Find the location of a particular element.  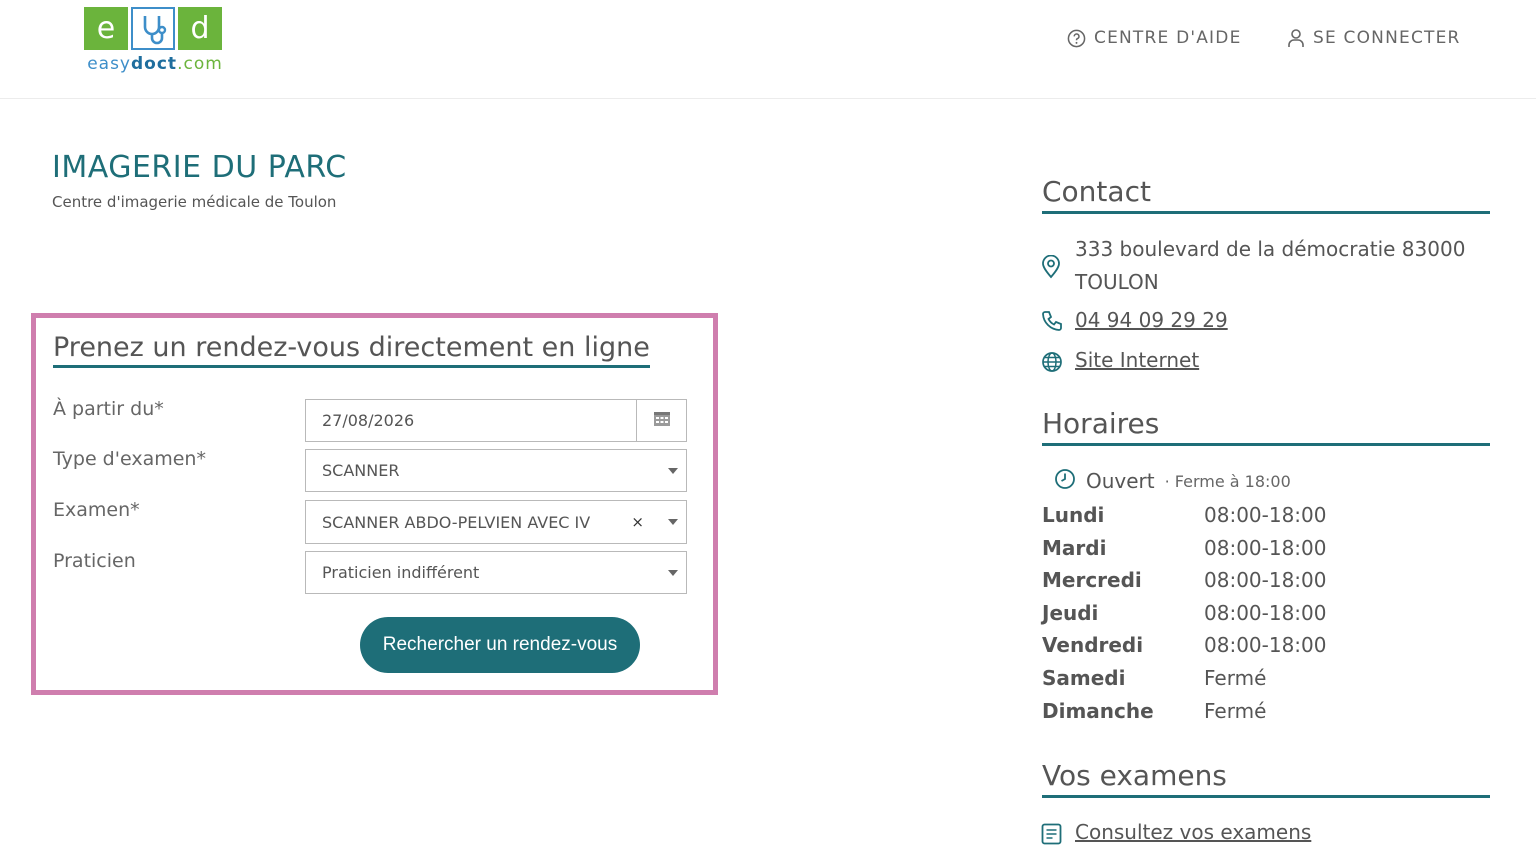

day-label: Mardi is located at coordinates (1074, 548).